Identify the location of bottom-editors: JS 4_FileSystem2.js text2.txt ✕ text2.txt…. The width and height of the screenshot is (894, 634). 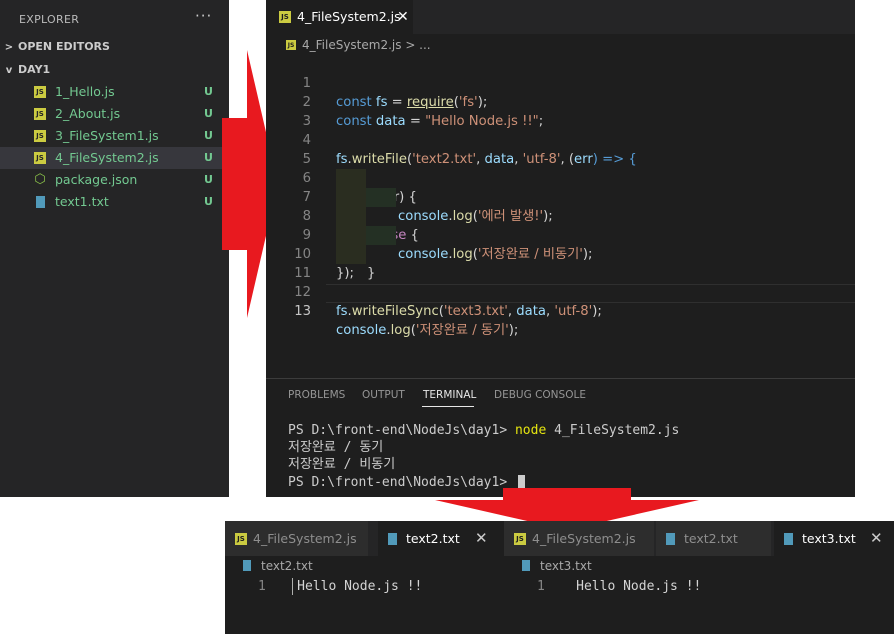
(559, 577).